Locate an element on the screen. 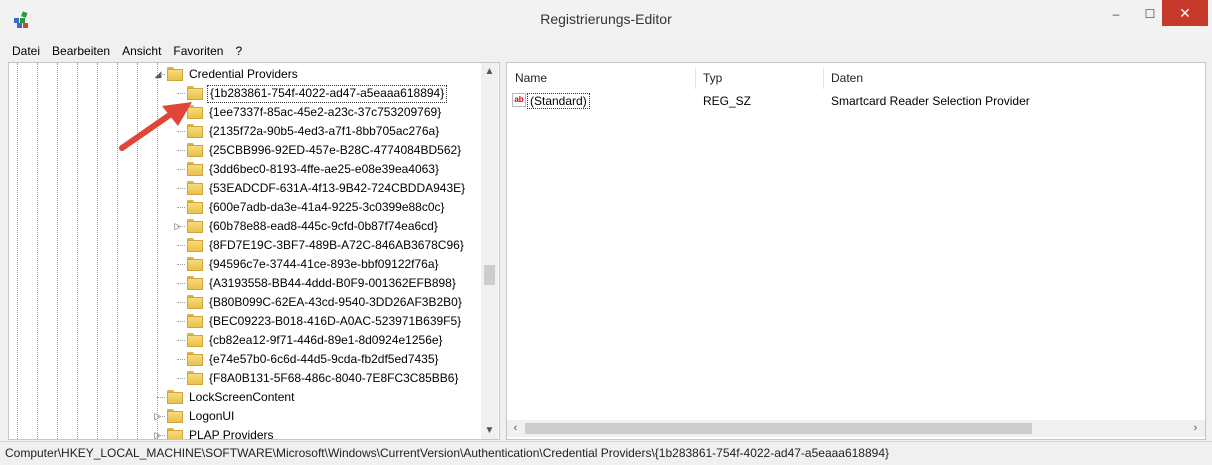  string-value-icon: ab is located at coordinates (519, 100).